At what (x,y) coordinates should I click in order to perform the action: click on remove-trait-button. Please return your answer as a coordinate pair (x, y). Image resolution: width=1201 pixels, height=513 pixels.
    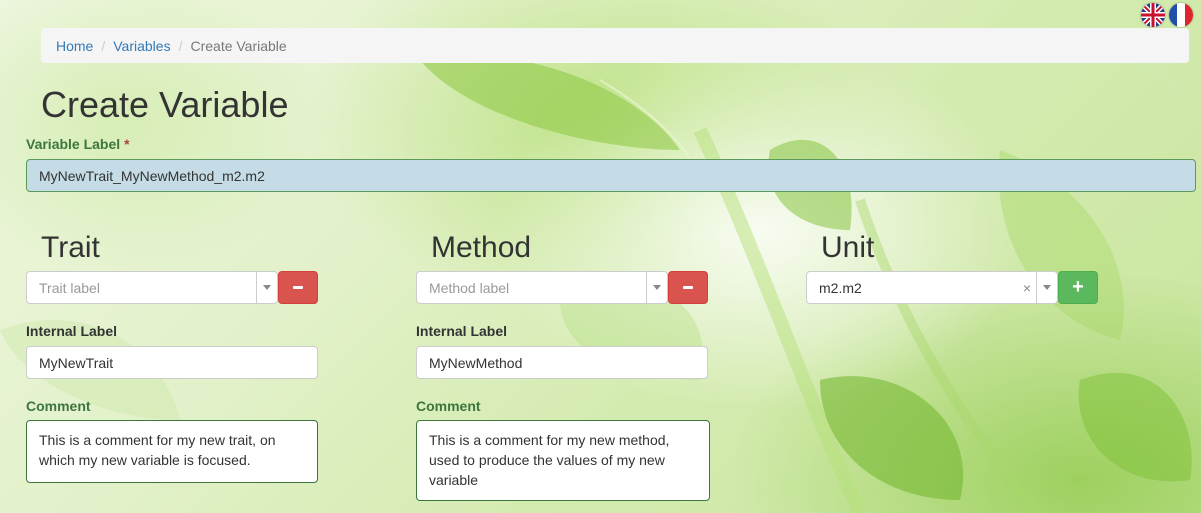
    Looking at the image, I should click on (298, 287).